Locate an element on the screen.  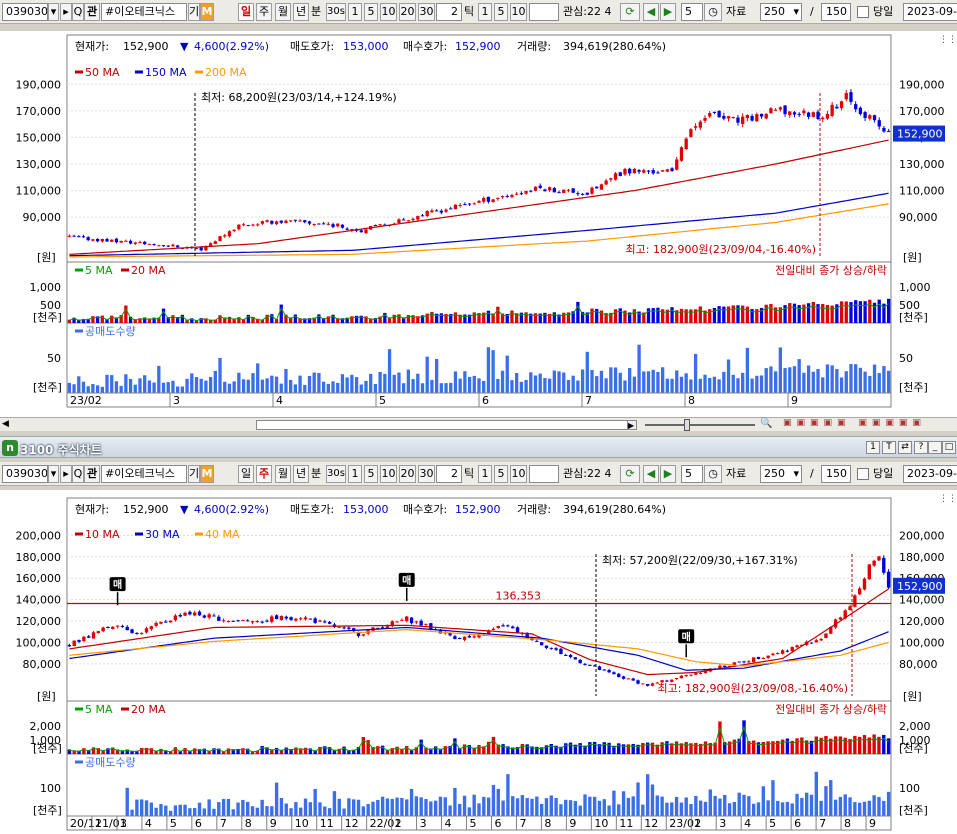
tag-gi-button-2: 기 is located at coordinates (194, 474).